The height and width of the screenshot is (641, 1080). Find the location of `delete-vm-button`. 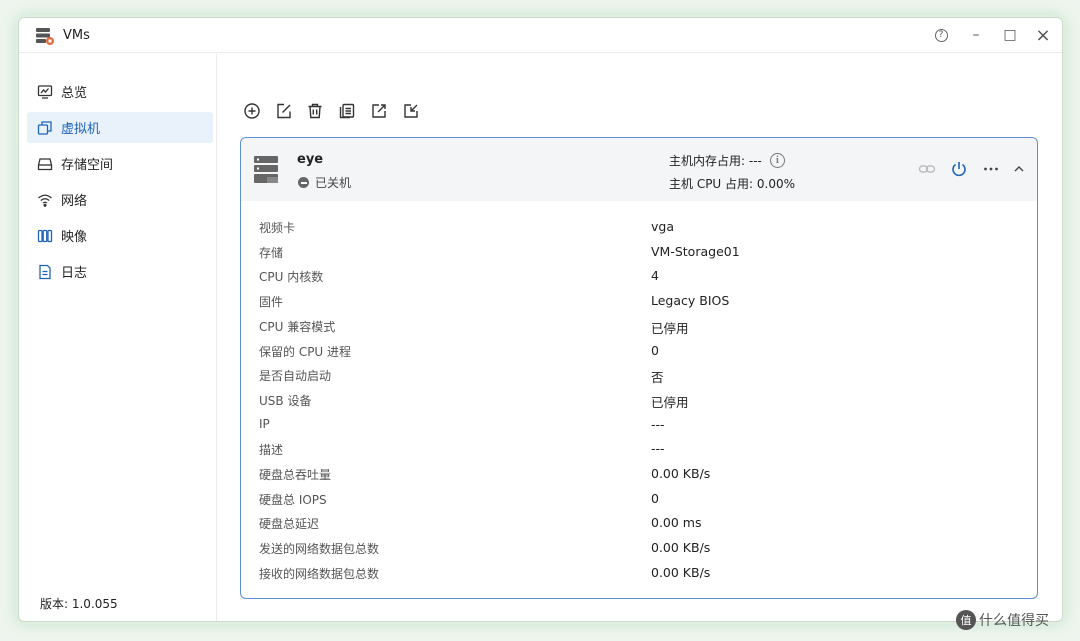

delete-vm-button is located at coordinates (315, 111).